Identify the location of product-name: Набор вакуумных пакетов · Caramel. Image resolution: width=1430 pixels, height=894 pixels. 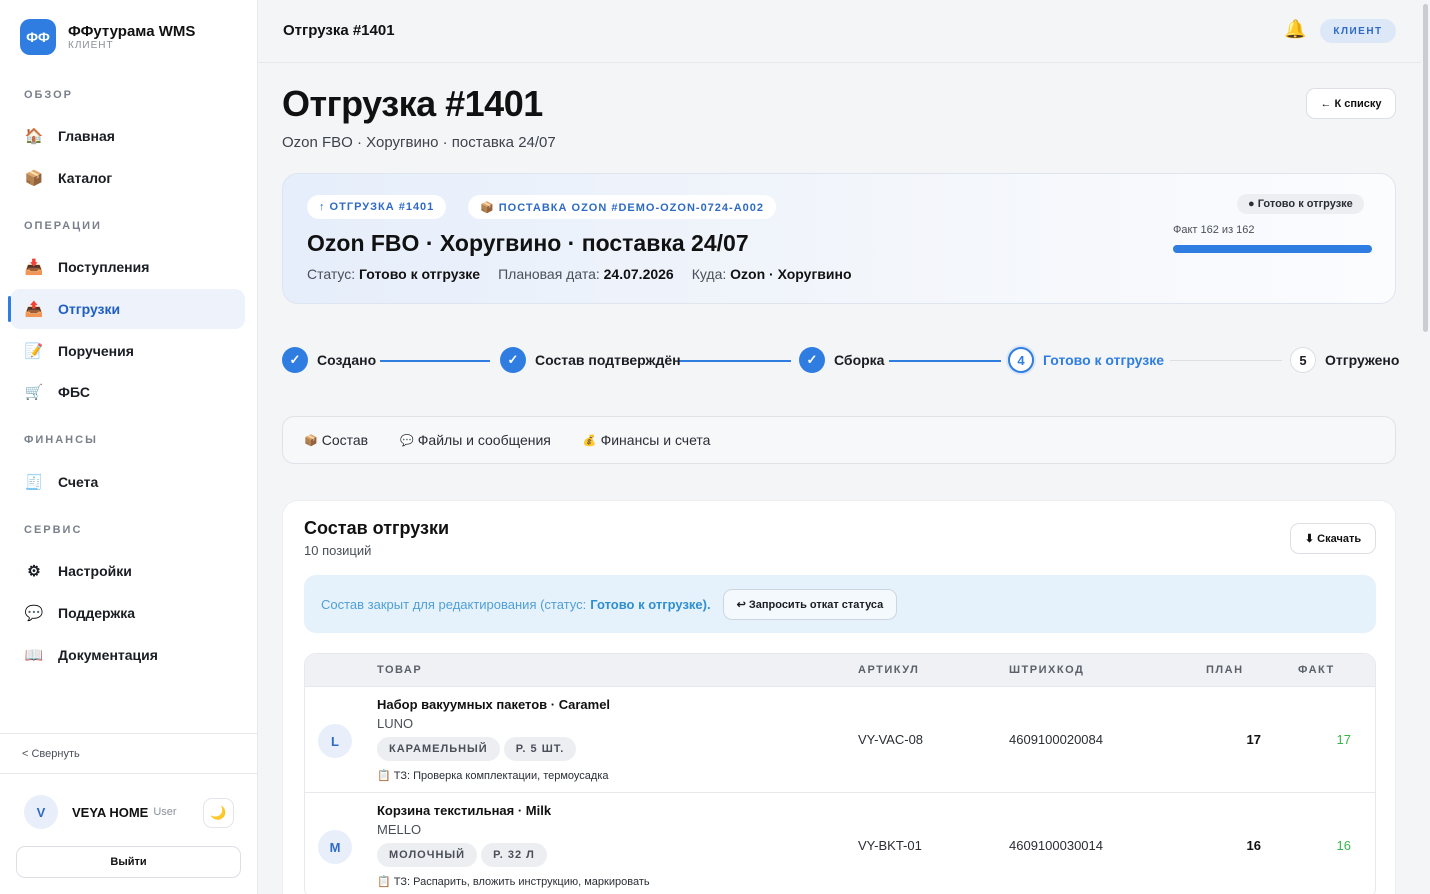
(493, 704).